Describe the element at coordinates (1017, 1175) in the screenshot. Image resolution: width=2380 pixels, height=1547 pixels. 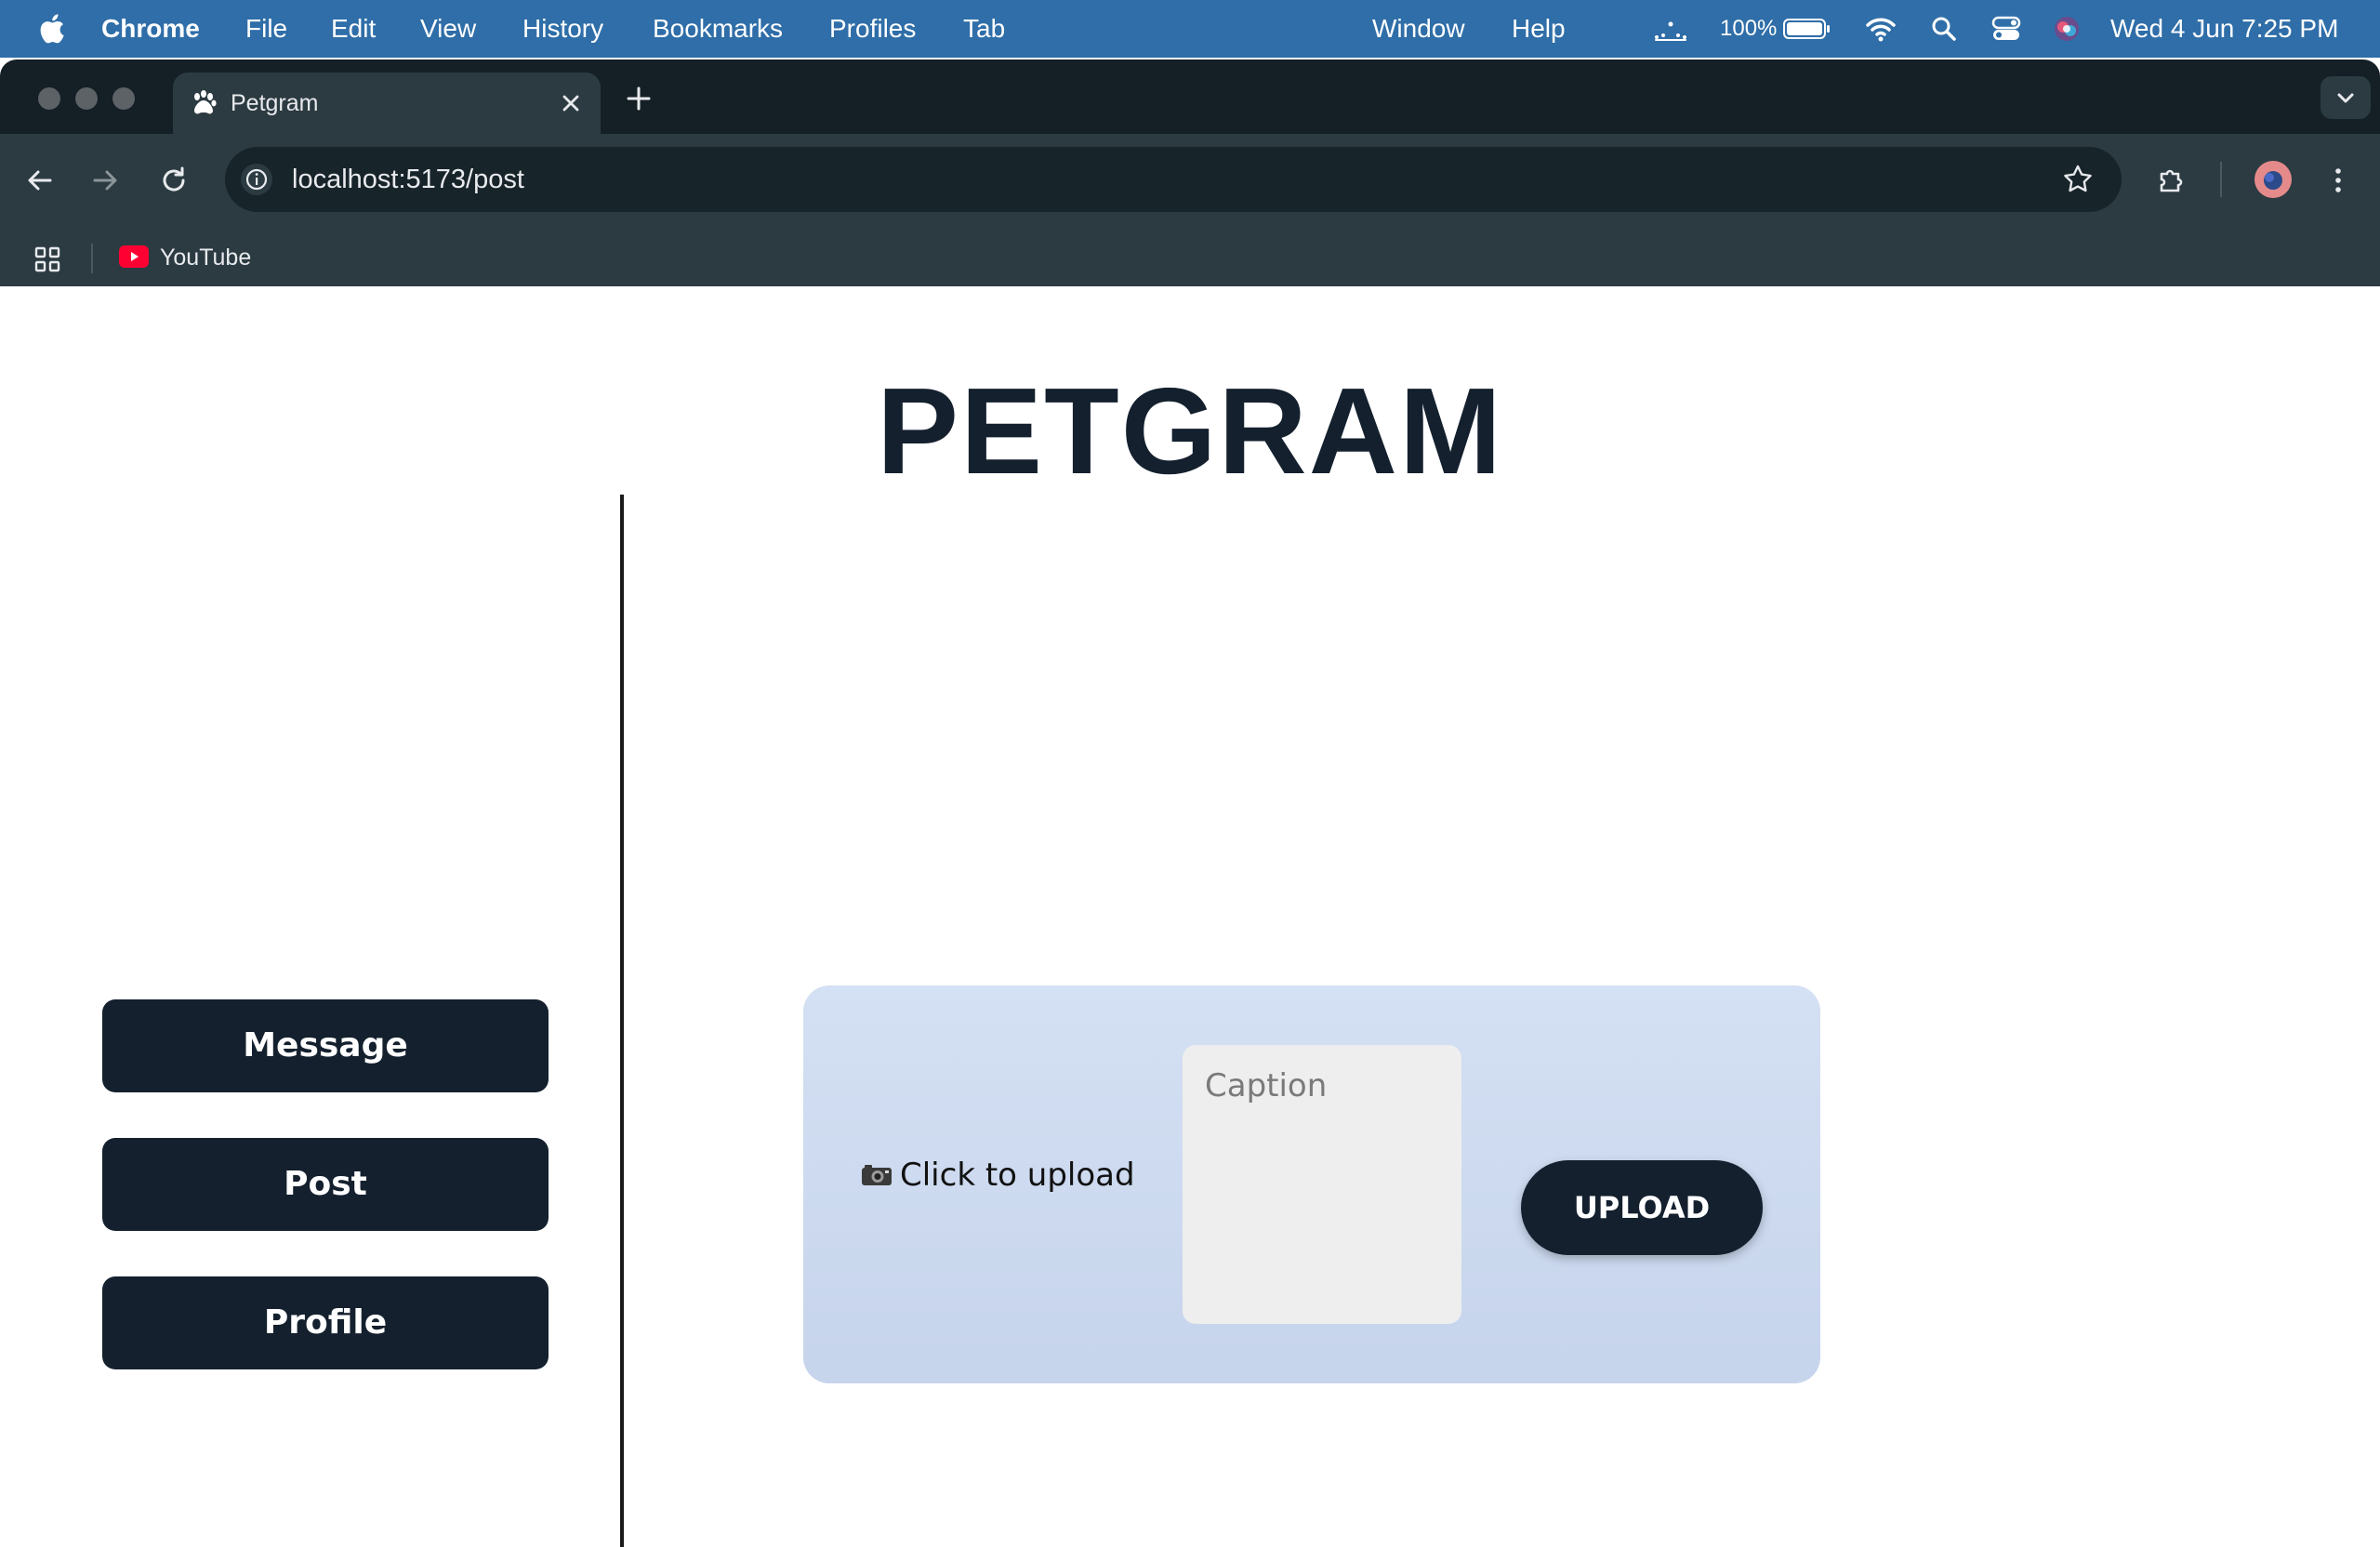
I see `upload-picker-label: Click to upload` at that location.